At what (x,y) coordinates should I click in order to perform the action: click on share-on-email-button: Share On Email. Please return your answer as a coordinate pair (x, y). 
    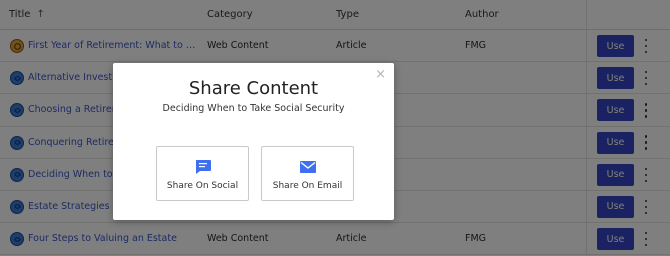
    Looking at the image, I should click on (307, 173).